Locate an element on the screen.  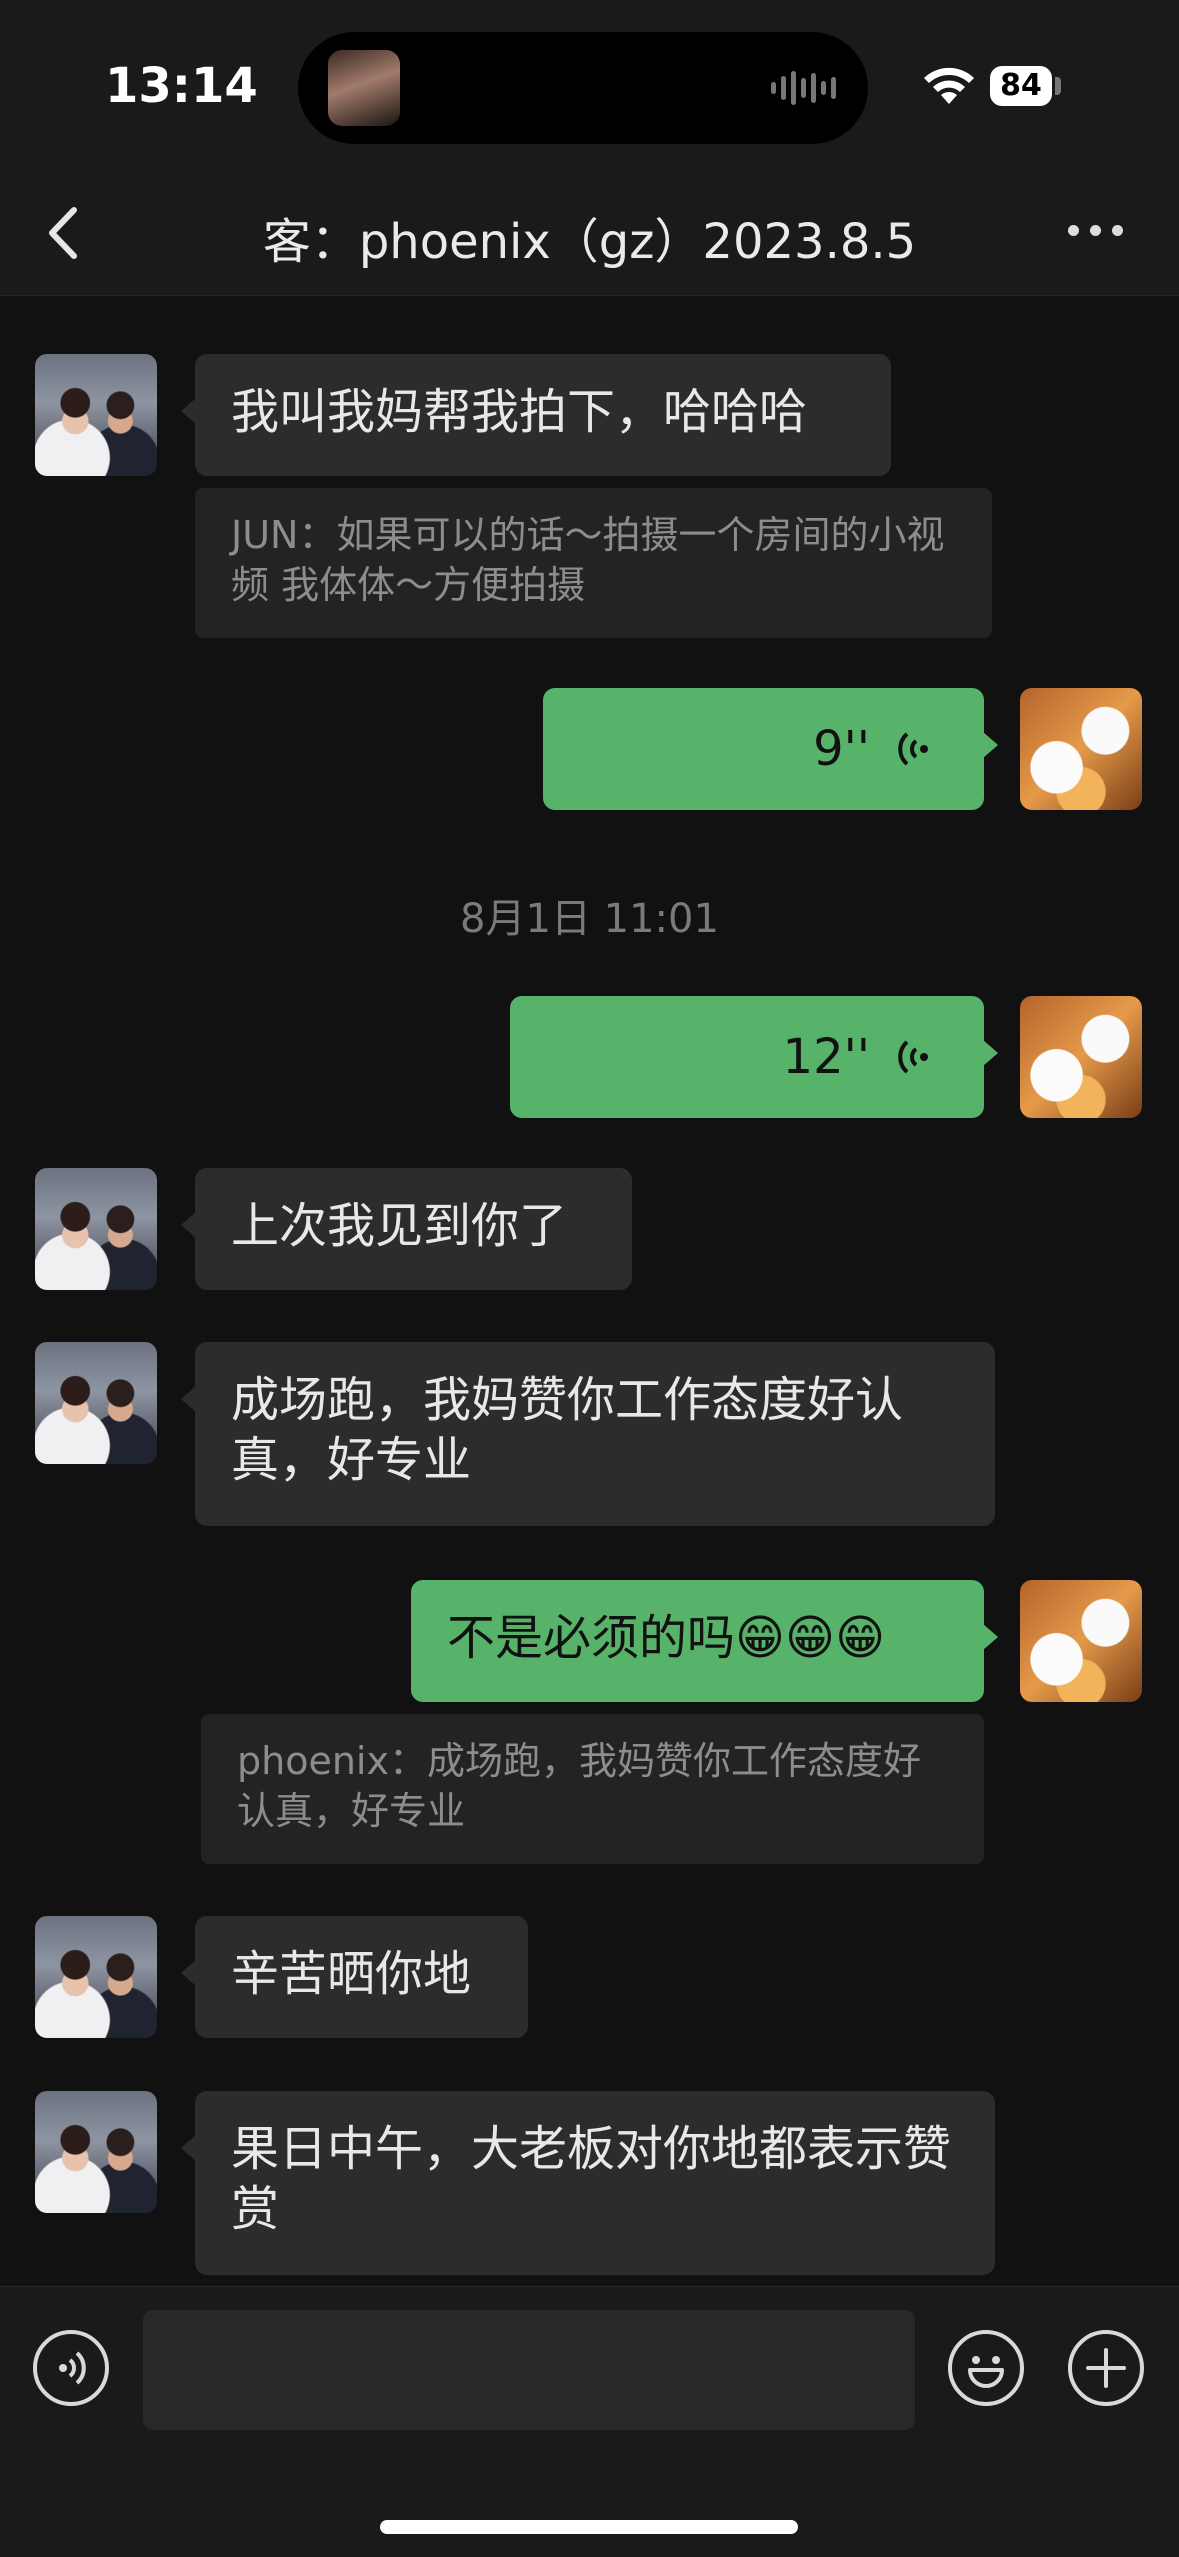
voice-message: 9'' is located at coordinates (770, 749).